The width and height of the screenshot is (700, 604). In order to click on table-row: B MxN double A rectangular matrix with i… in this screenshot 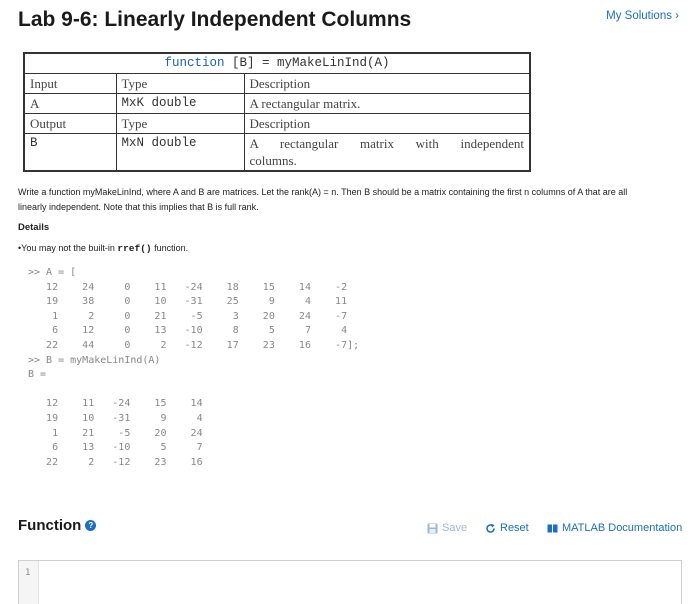, I will do `click(277, 152)`.